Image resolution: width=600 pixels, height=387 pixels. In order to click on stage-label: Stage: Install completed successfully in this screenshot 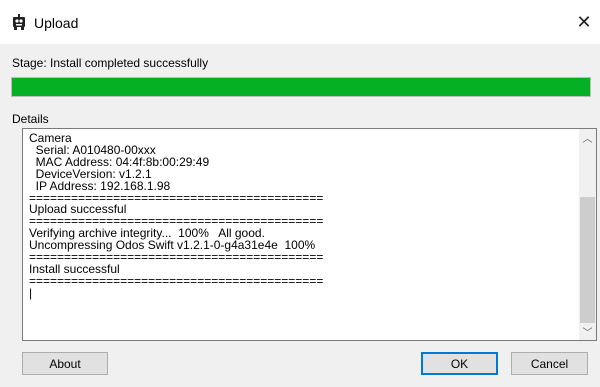, I will do `click(110, 63)`.